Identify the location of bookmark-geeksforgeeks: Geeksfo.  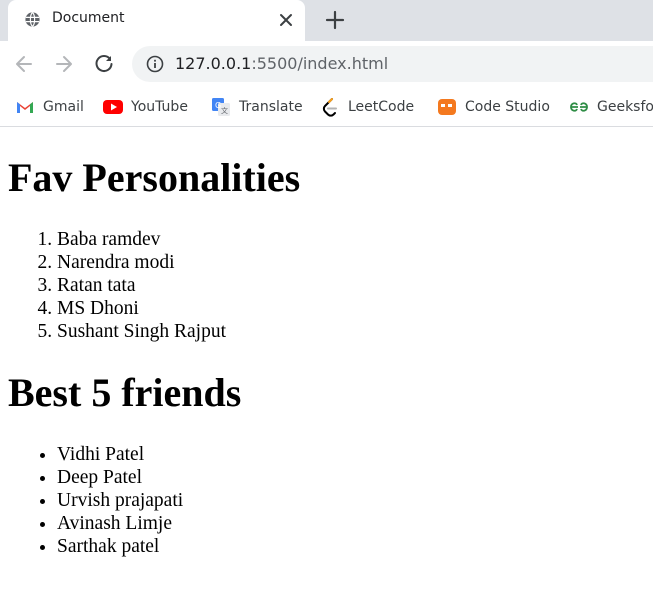
(611, 107).